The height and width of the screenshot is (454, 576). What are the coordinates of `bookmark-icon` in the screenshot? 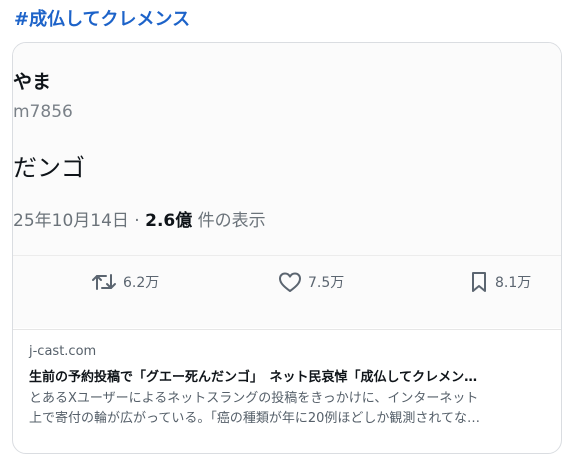 It's located at (479, 282).